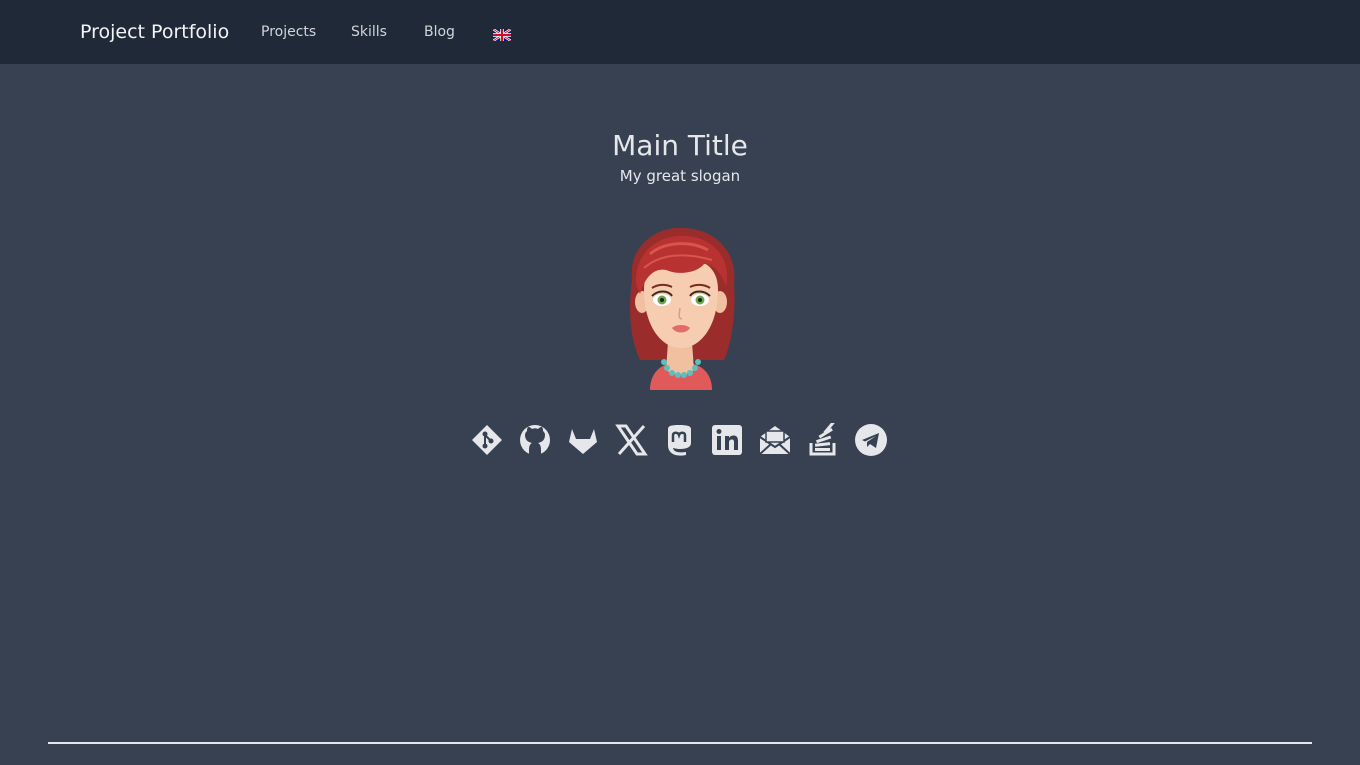 The width and height of the screenshot is (1360, 765). Describe the element at coordinates (487, 440) in the screenshot. I see `git-icon` at that location.